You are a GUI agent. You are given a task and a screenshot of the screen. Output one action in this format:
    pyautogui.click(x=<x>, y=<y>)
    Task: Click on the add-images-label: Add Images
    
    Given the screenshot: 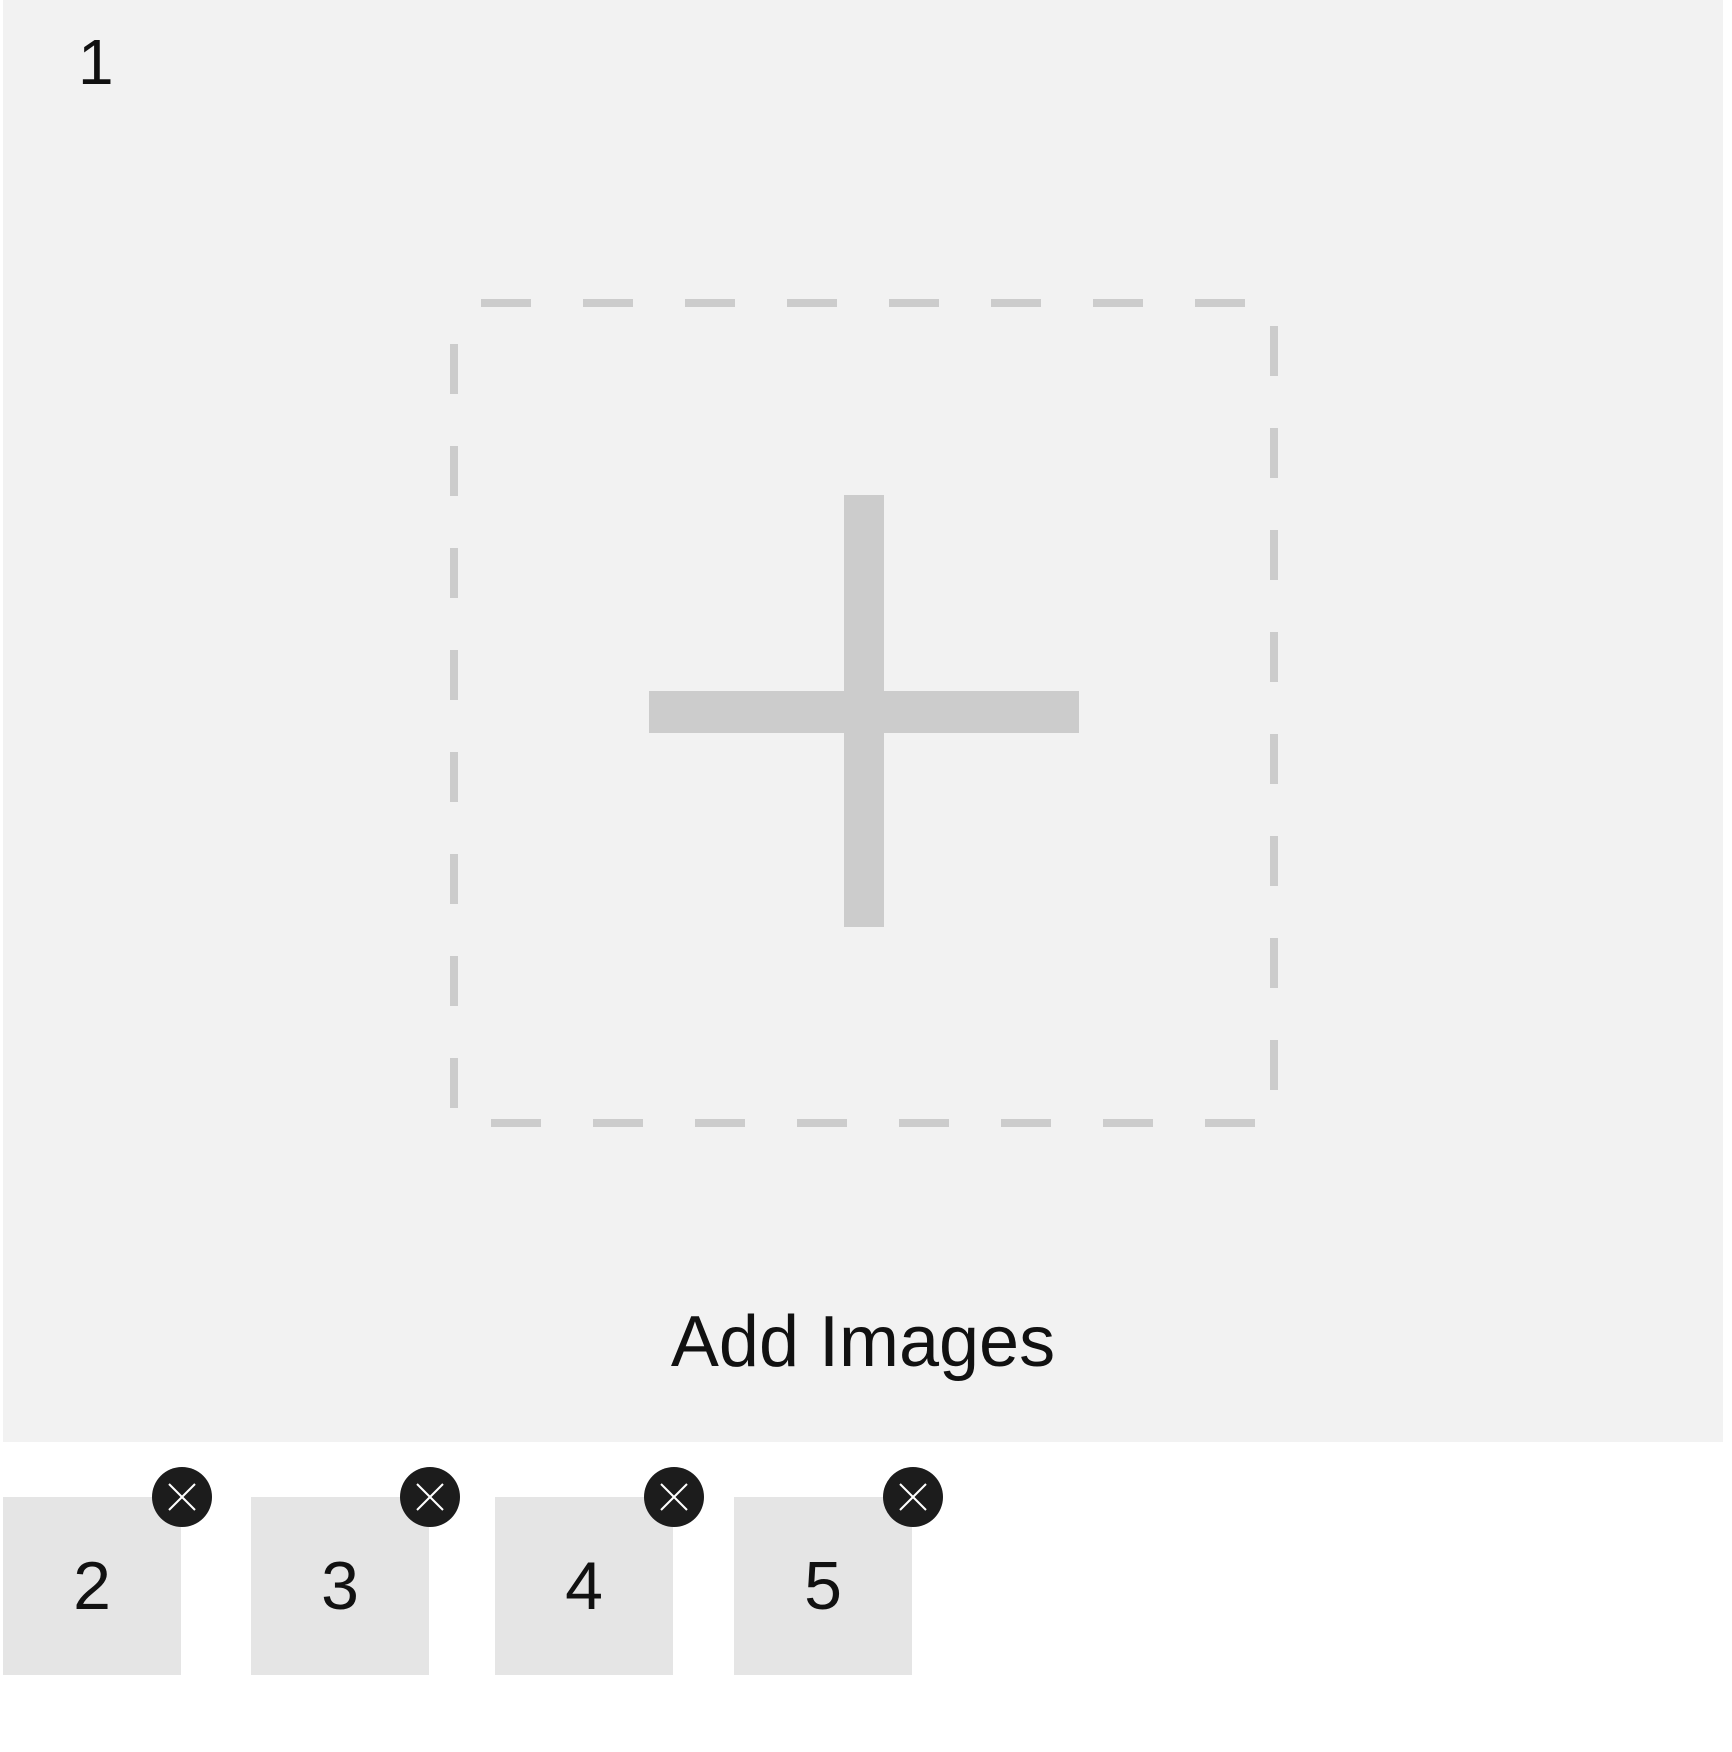 What is the action you would take?
    pyautogui.click(x=863, y=1342)
    